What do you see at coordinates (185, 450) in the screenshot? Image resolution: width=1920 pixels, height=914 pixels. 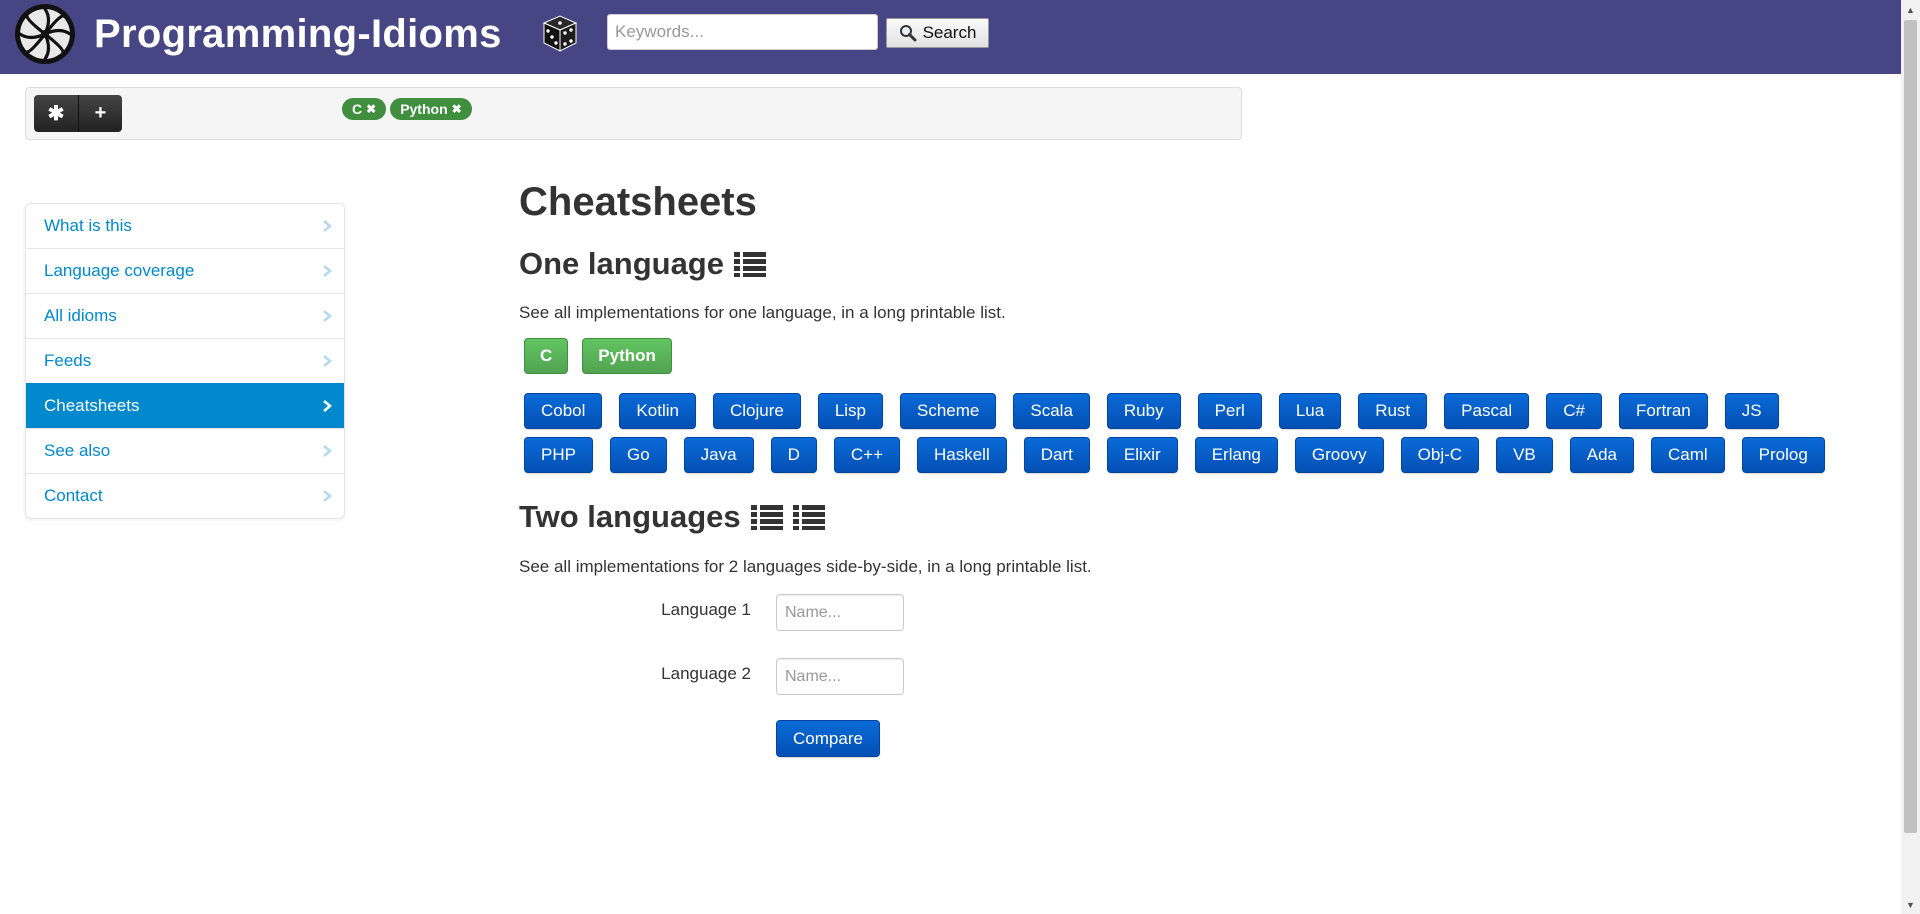 I see `sidebar-item-see-also: See also` at bounding box center [185, 450].